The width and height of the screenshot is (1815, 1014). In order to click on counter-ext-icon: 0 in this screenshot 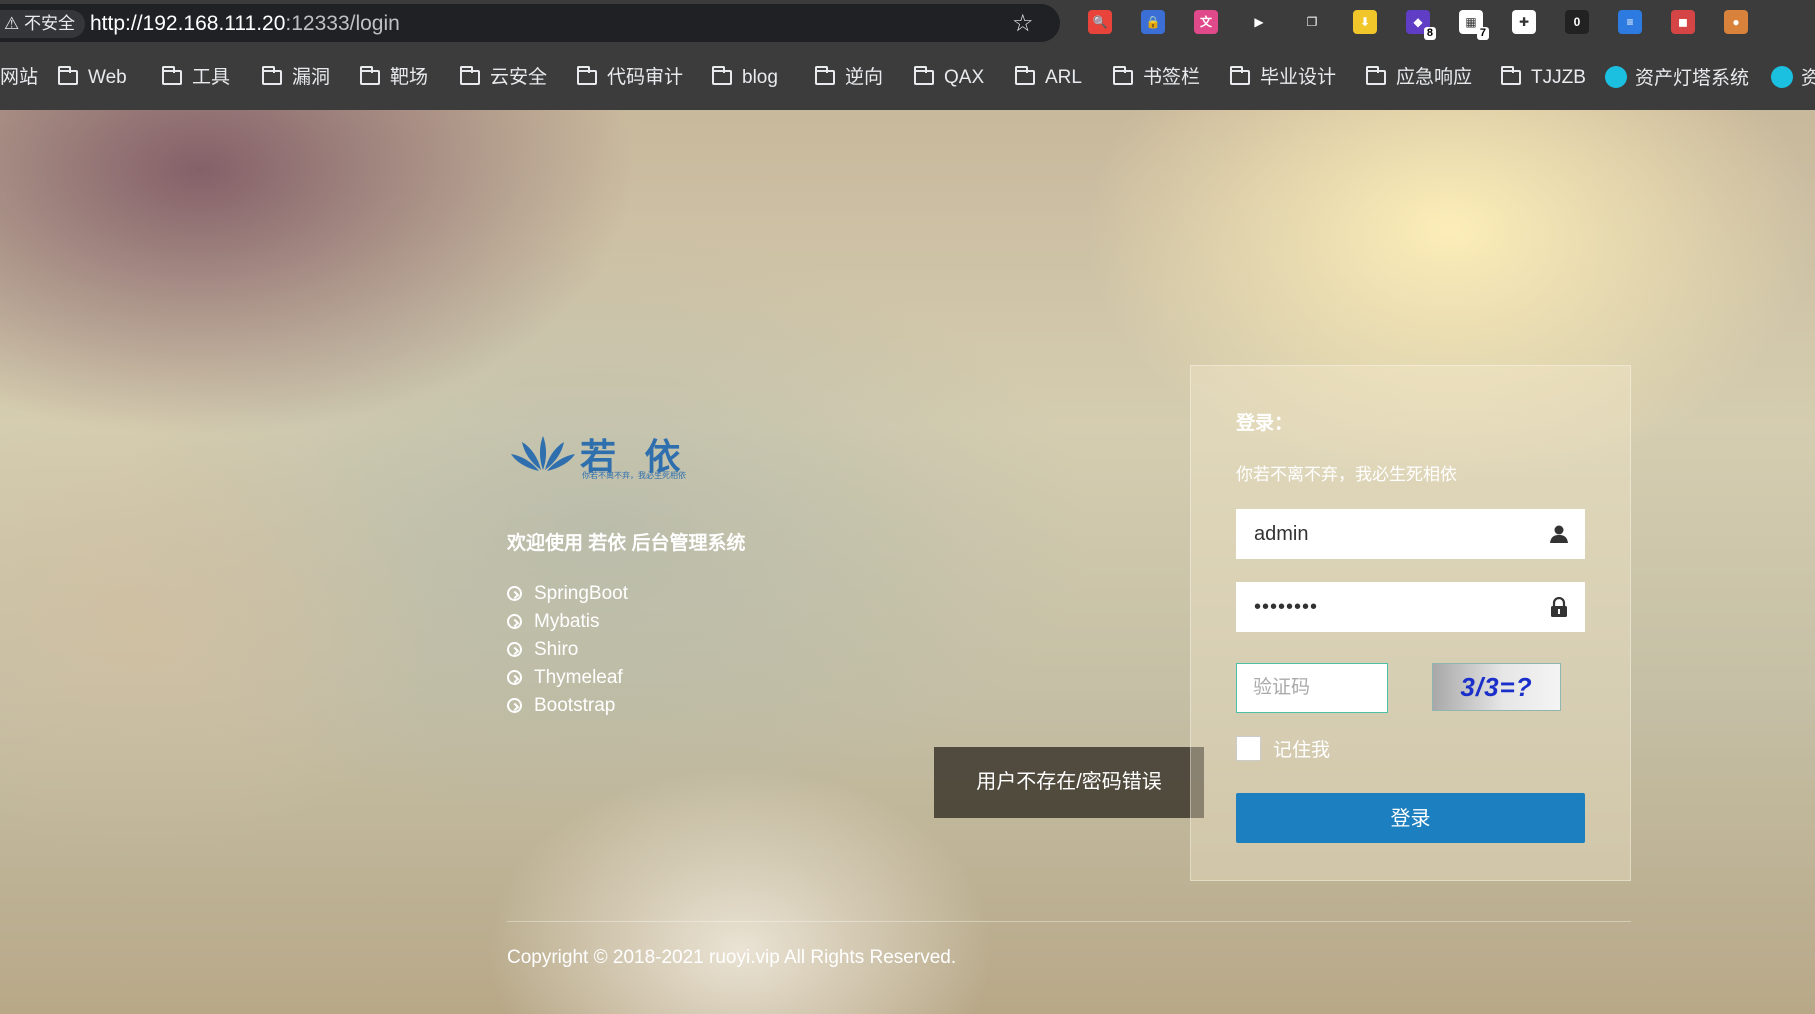, I will do `click(1577, 22)`.